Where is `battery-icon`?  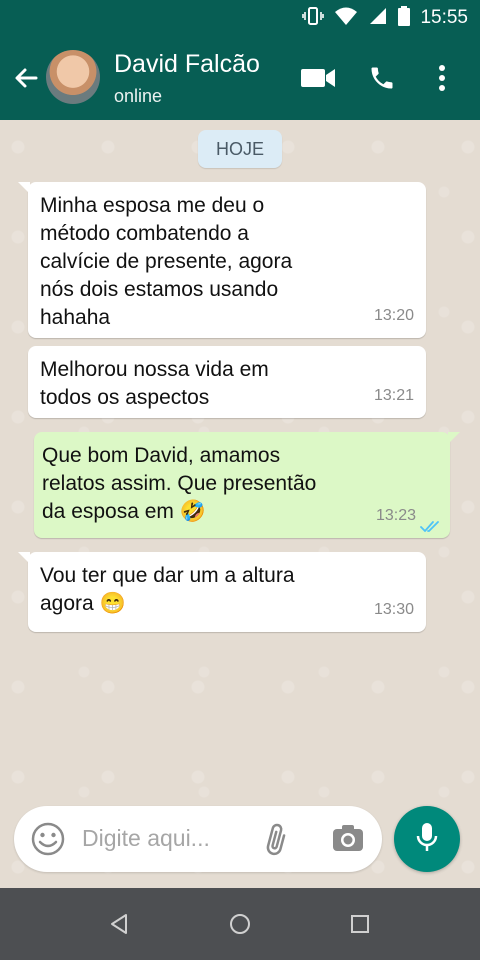
battery-icon is located at coordinates (404, 18).